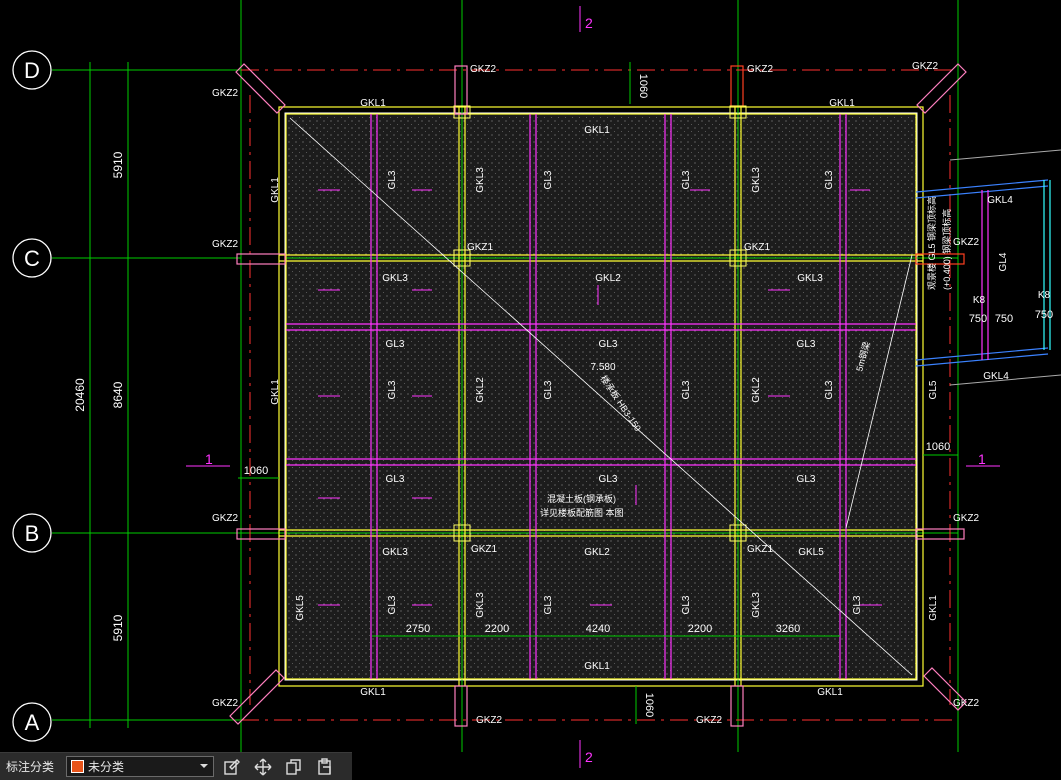 This screenshot has height=780, width=1061. What do you see at coordinates (988, 267) in the screenshot?
I see `side-annex` at bounding box center [988, 267].